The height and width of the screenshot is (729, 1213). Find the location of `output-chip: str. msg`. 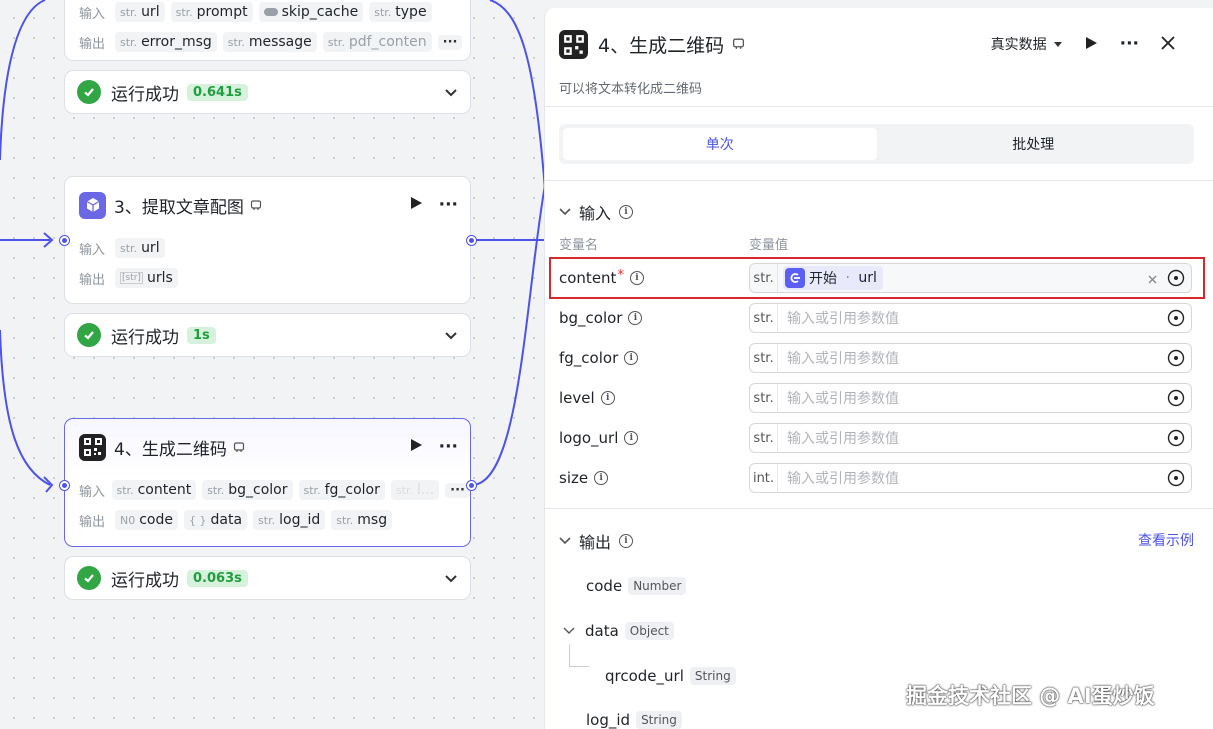

output-chip: str. msg is located at coordinates (362, 520).